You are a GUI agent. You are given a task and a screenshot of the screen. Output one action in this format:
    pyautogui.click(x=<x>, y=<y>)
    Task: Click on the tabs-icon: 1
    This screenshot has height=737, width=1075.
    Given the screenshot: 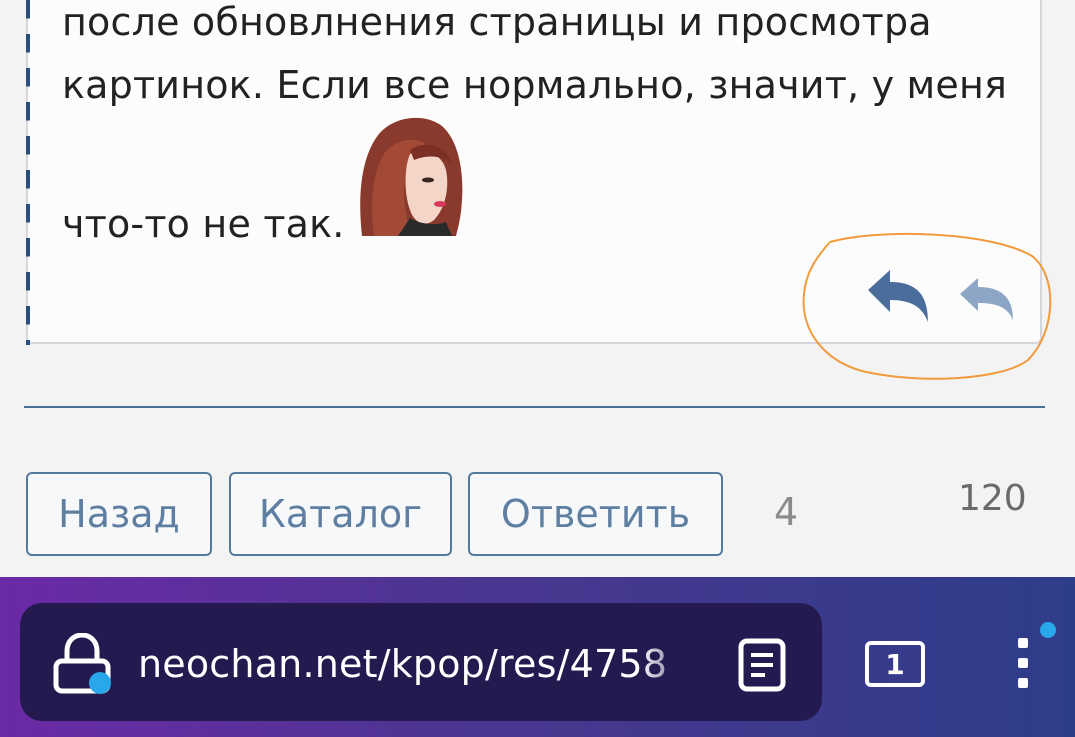 What is the action you would take?
    pyautogui.click(x=895, y=664)
    